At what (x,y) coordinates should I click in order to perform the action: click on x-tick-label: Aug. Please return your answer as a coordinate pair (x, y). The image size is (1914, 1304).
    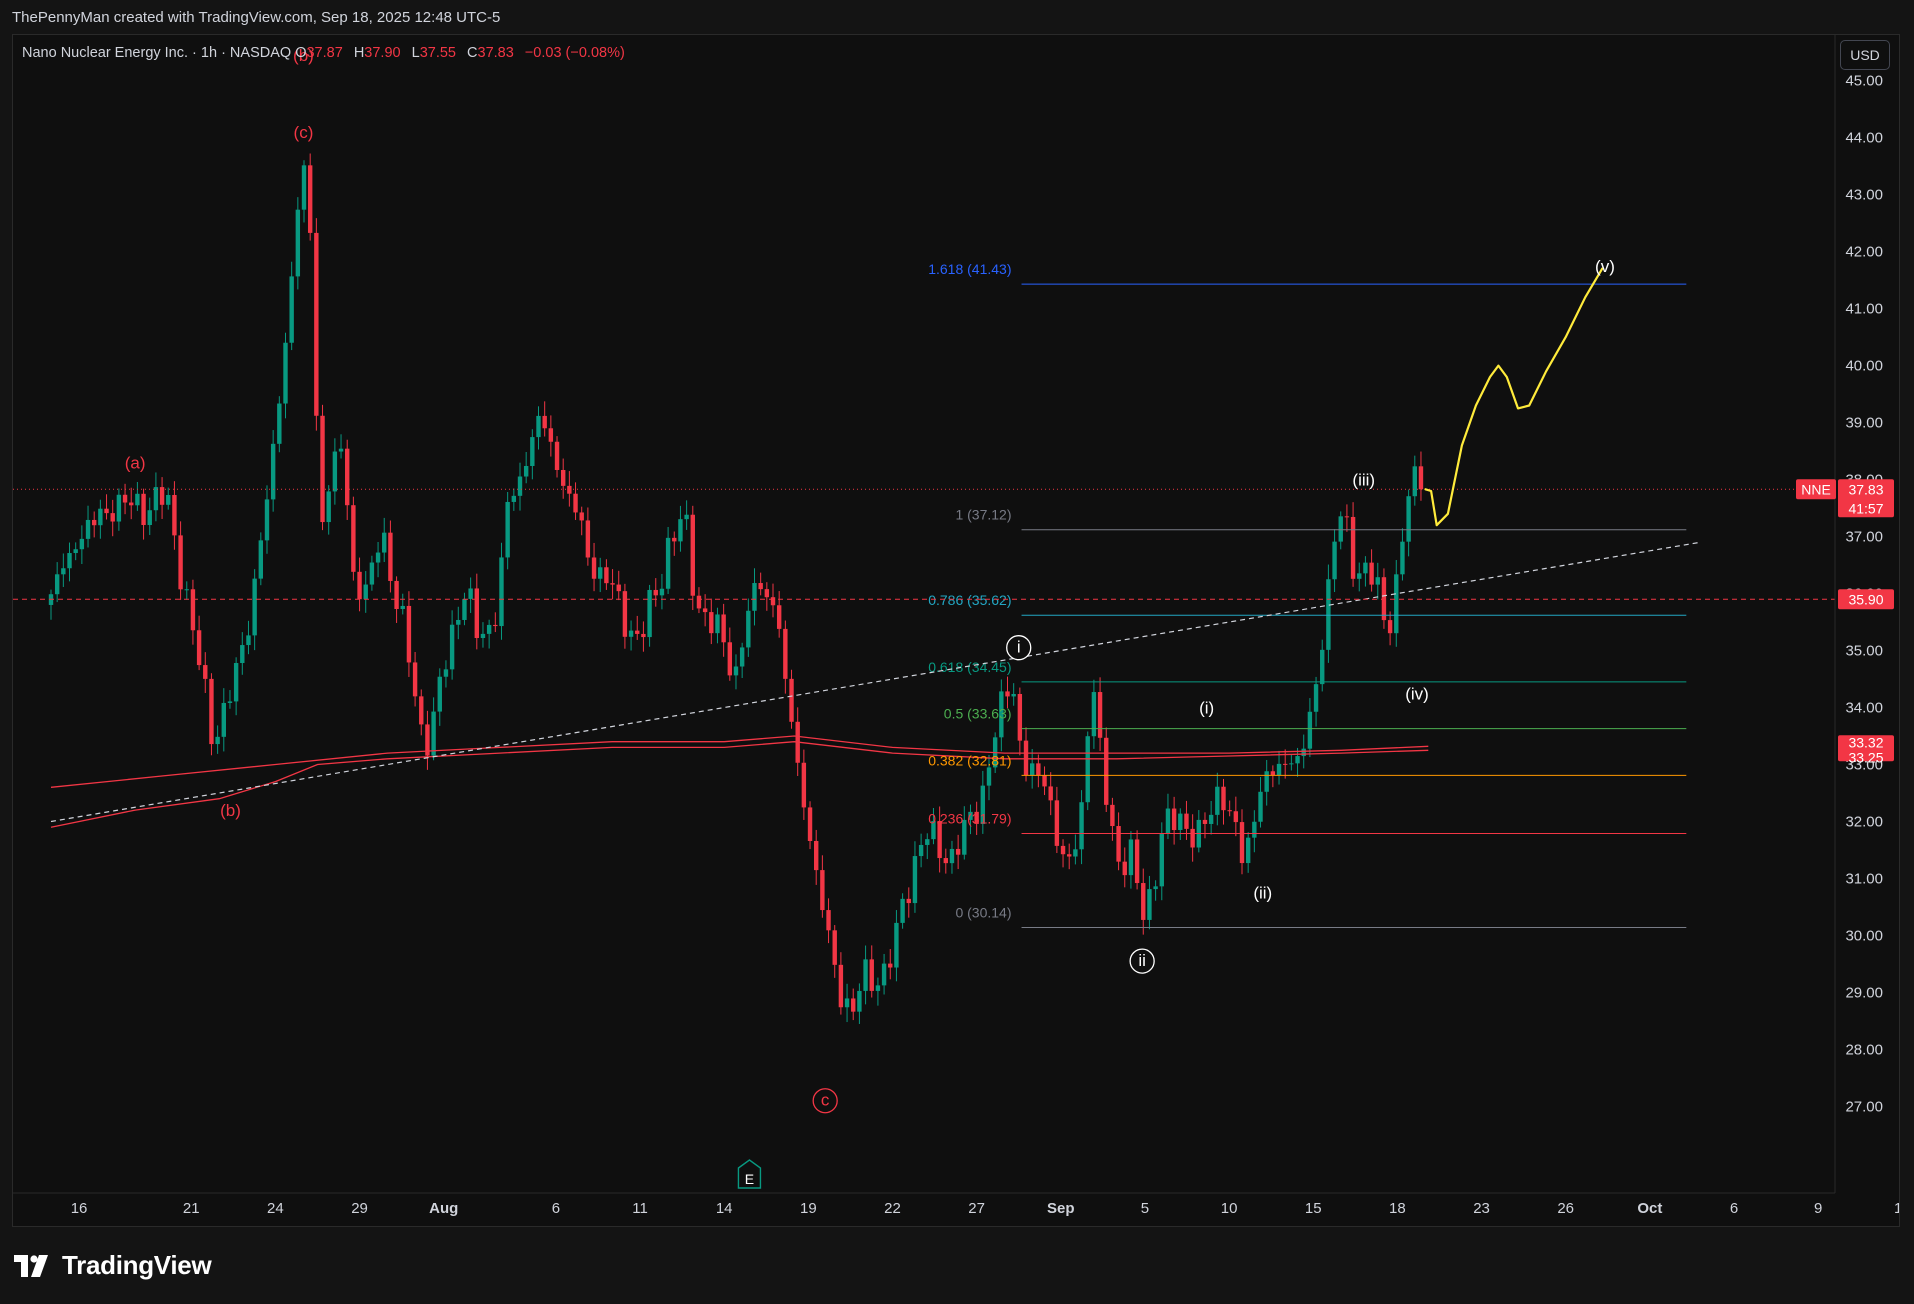
    Looking at the image, I should click on (443, 1208).